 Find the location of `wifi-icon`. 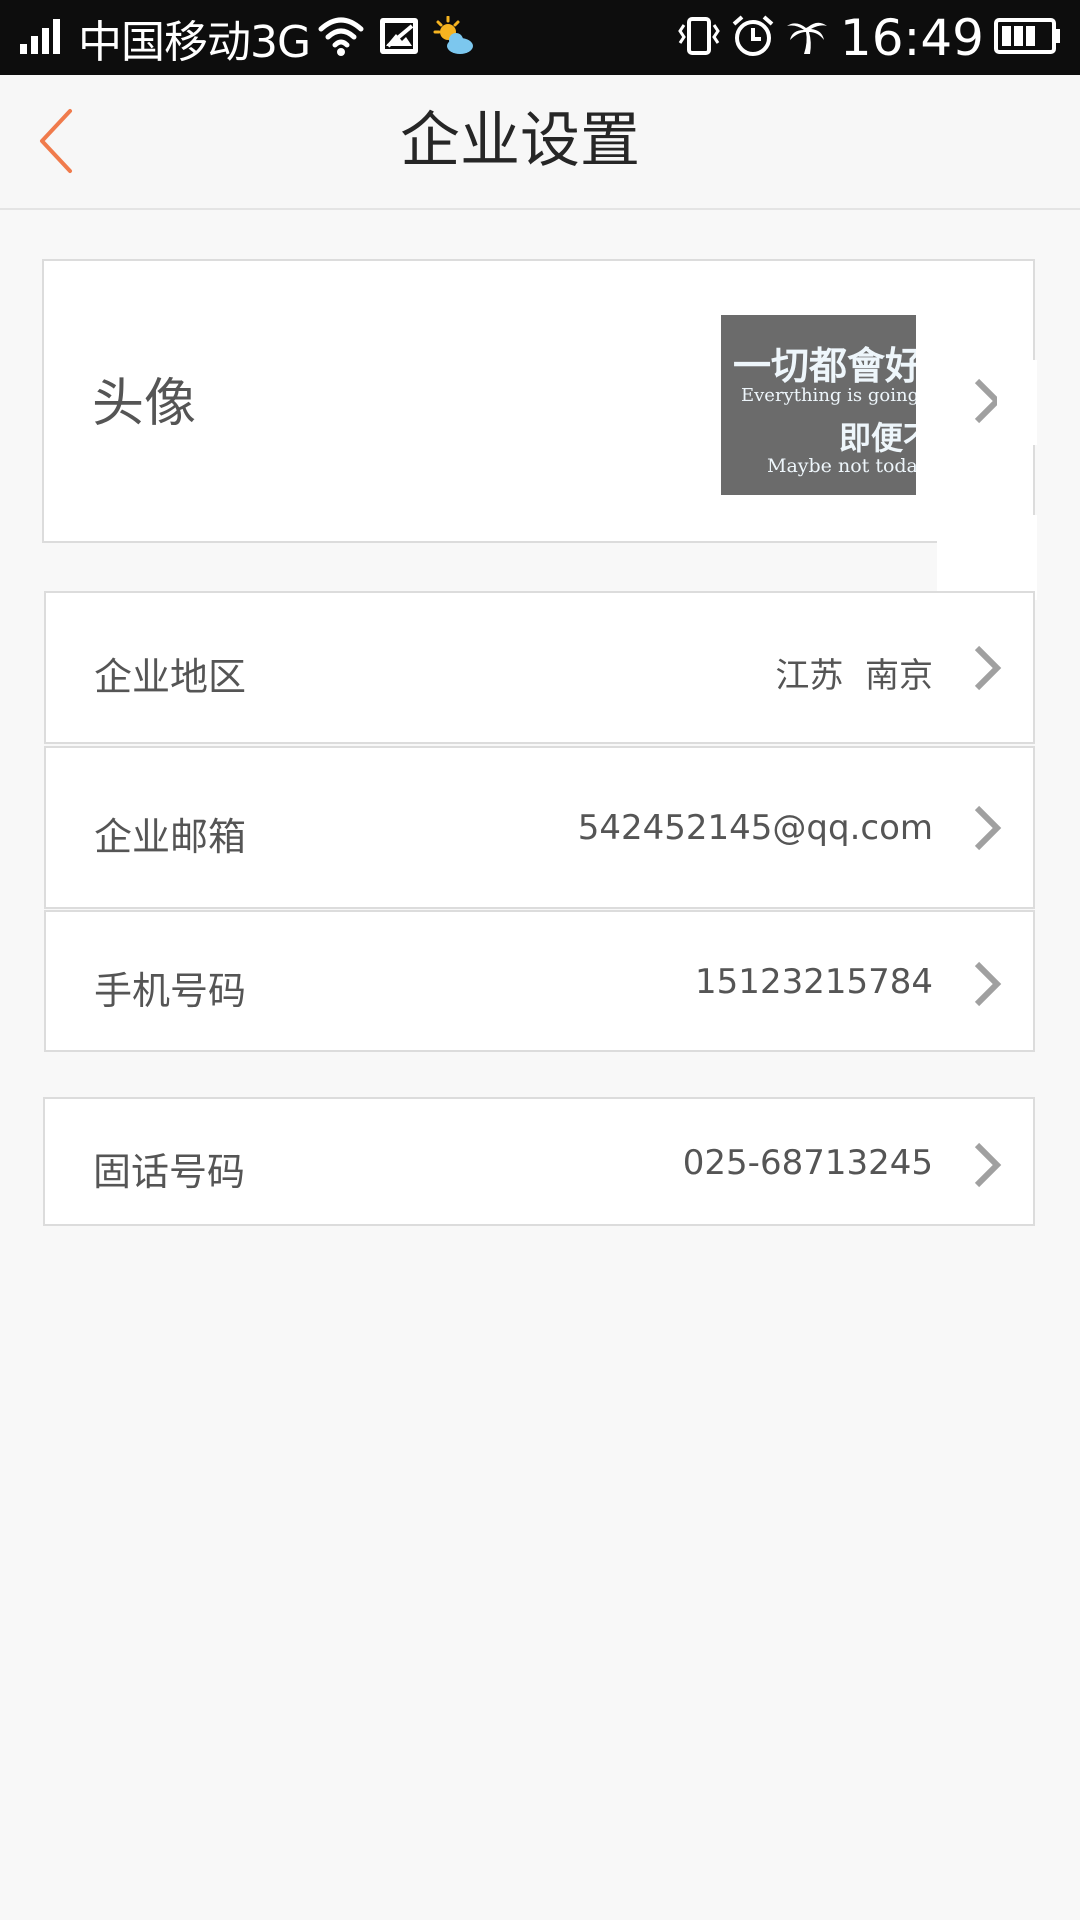

wifi-icon is located at coordinates (341, 38).